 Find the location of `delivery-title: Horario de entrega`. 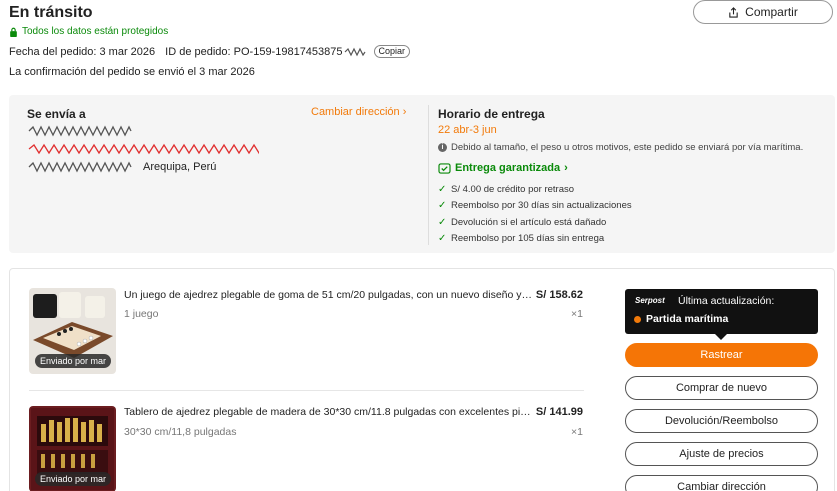

delivery-title: Horario de entrega is located at coordinates (491, 114).